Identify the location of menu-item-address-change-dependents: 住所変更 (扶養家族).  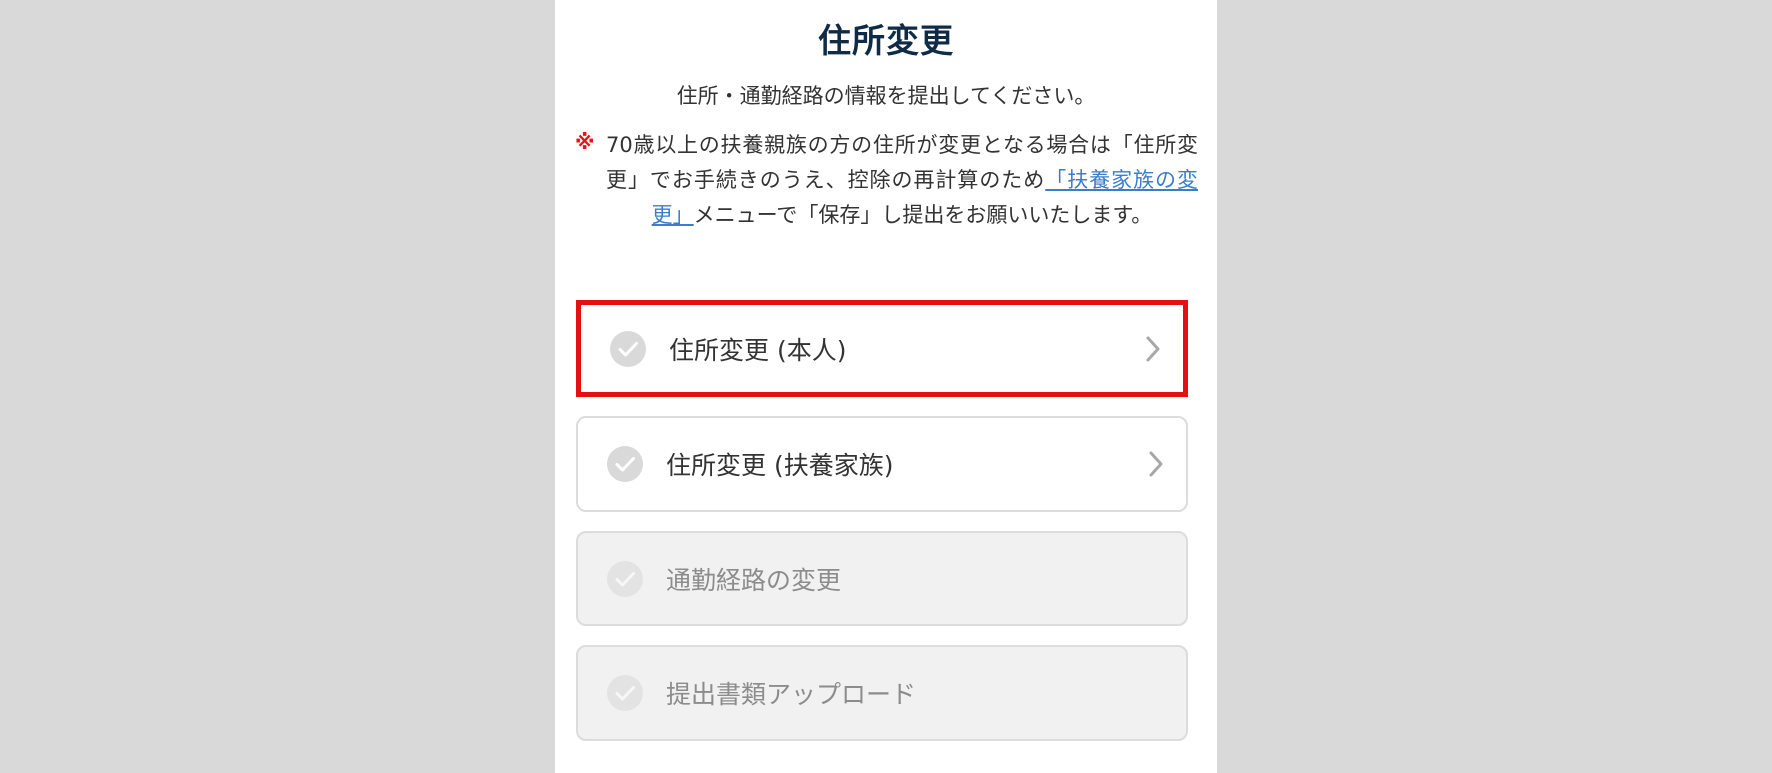
(882, 464).